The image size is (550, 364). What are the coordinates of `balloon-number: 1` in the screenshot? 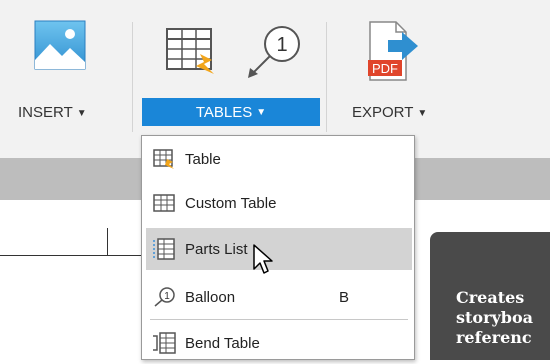 It's located at (281, 45).